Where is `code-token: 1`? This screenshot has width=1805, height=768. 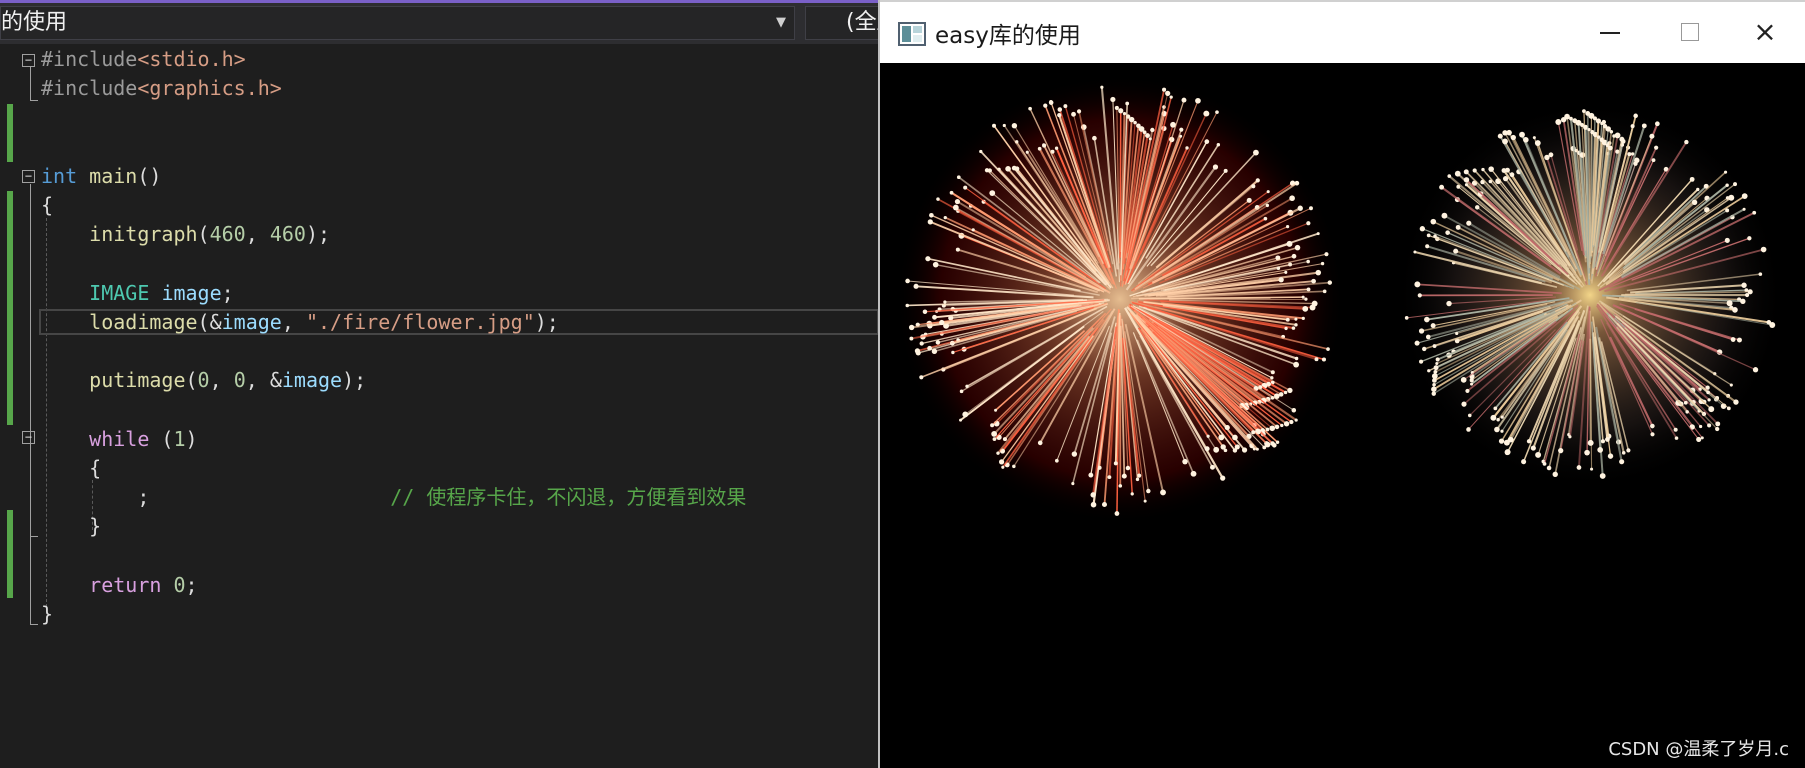
code-token: 1 is located at coordinates (179, 438).